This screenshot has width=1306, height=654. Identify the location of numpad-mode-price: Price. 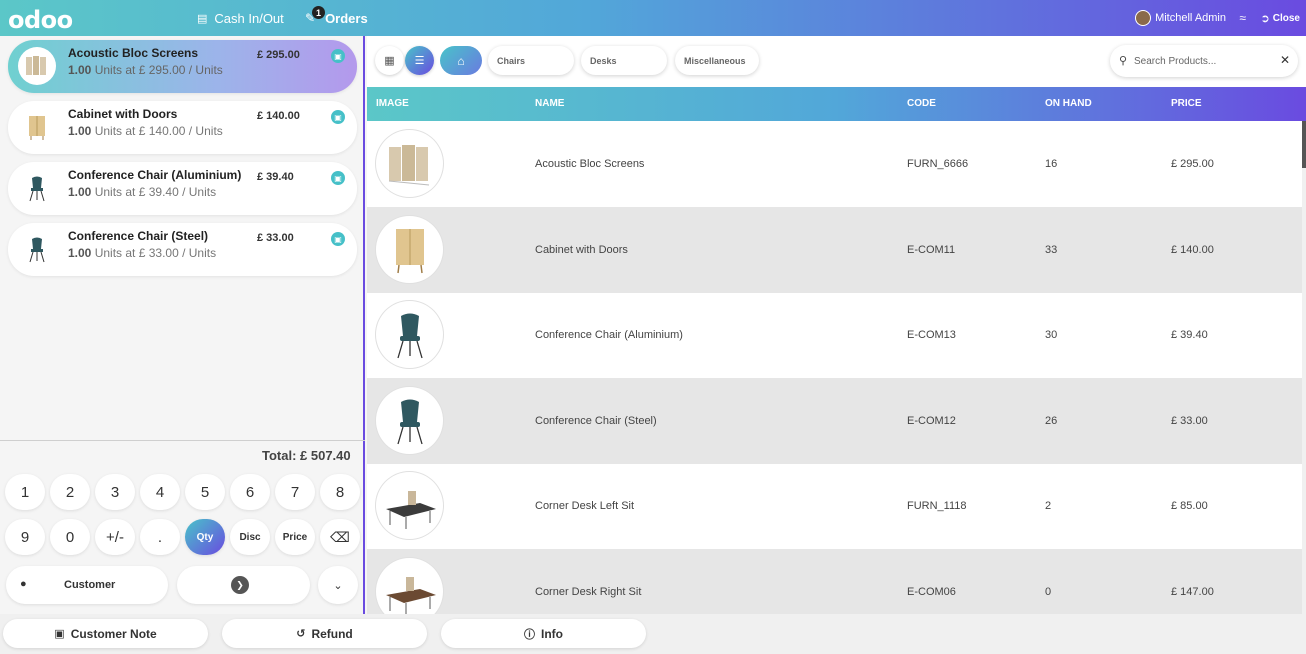
(295, 537).